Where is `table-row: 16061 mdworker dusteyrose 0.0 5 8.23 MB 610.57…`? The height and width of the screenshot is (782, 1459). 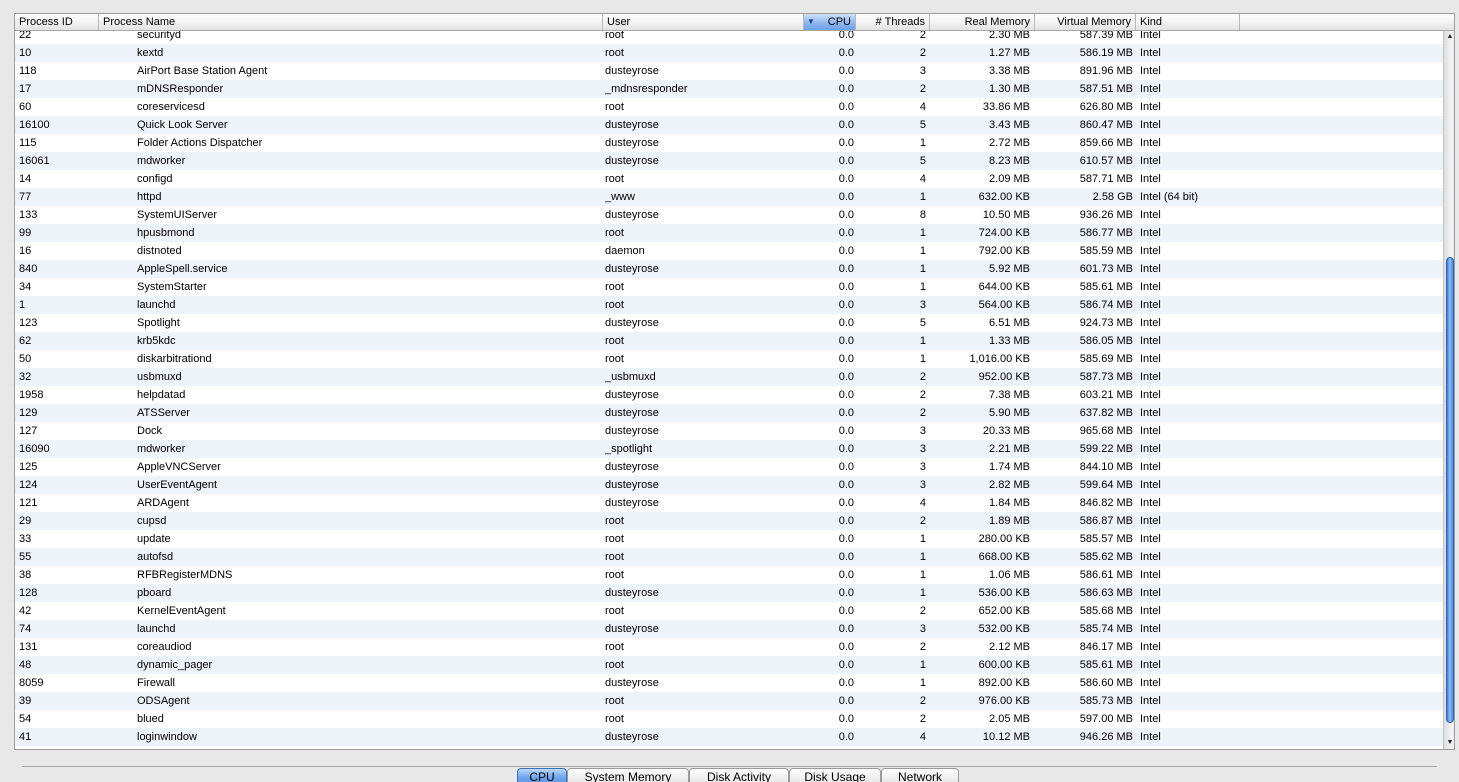 table-row: 16061 mdworker dusteyrose 0.0 5 8.23 MB 610.57… is located at coordinates (729, 161).